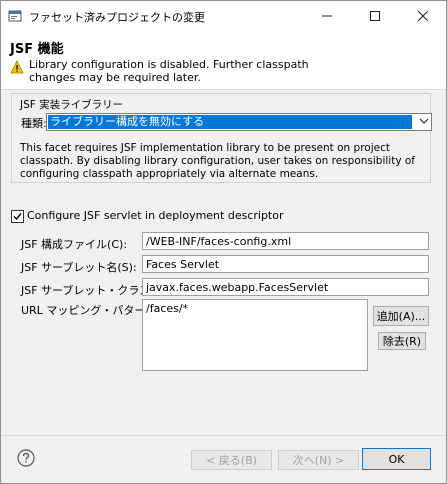 The image size is (447, 484). I want to click on config-file-input, so click(285, 241).